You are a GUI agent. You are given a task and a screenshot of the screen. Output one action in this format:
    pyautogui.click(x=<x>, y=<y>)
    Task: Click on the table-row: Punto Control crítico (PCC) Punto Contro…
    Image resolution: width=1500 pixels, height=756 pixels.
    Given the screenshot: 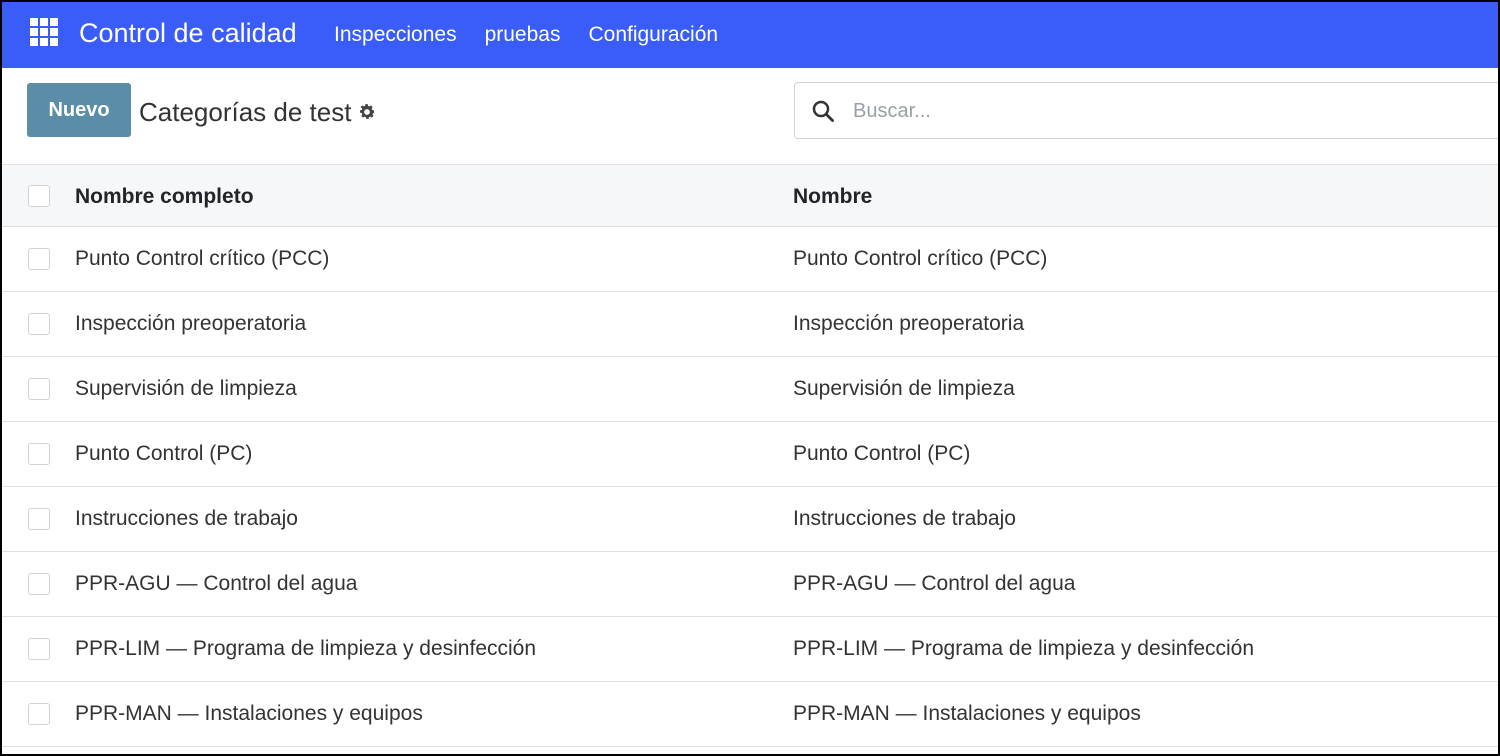 What is the action you would take?
    pyautogui.click(x=750, y=259)
    